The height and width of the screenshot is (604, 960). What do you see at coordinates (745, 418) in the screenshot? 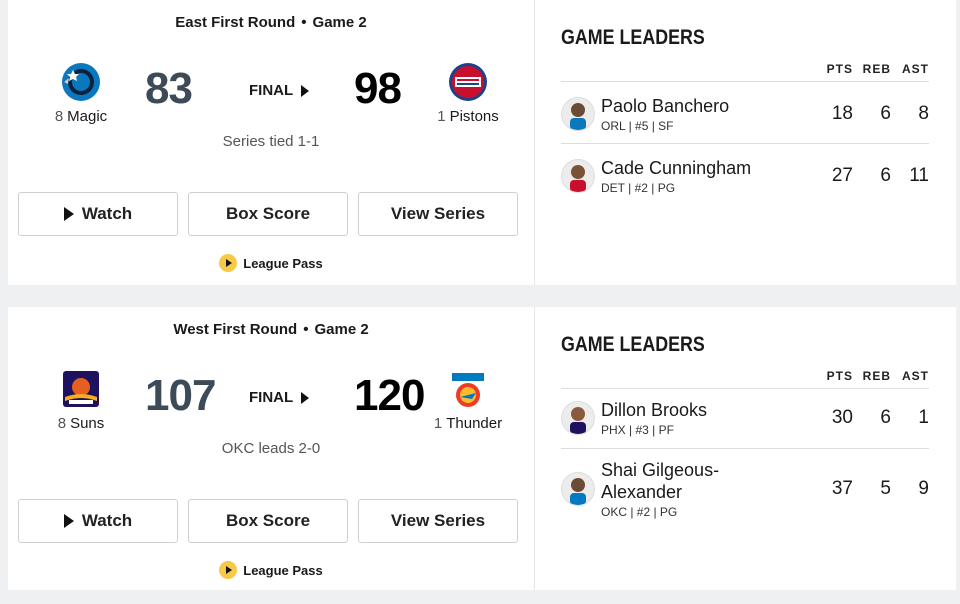
I see `leader-row: Dillon Brooks PHX | #3 | PF 30 6 1` at bounding box center [745, 418].